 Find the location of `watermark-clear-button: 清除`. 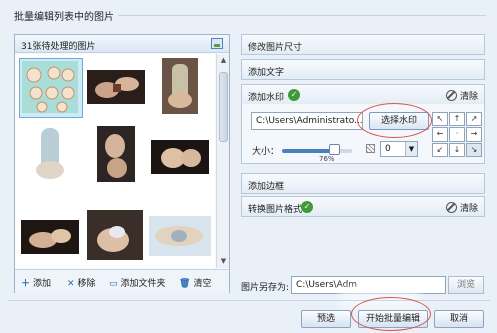

watermark-clear-button: 清除 is located at coordinates (461, 95).